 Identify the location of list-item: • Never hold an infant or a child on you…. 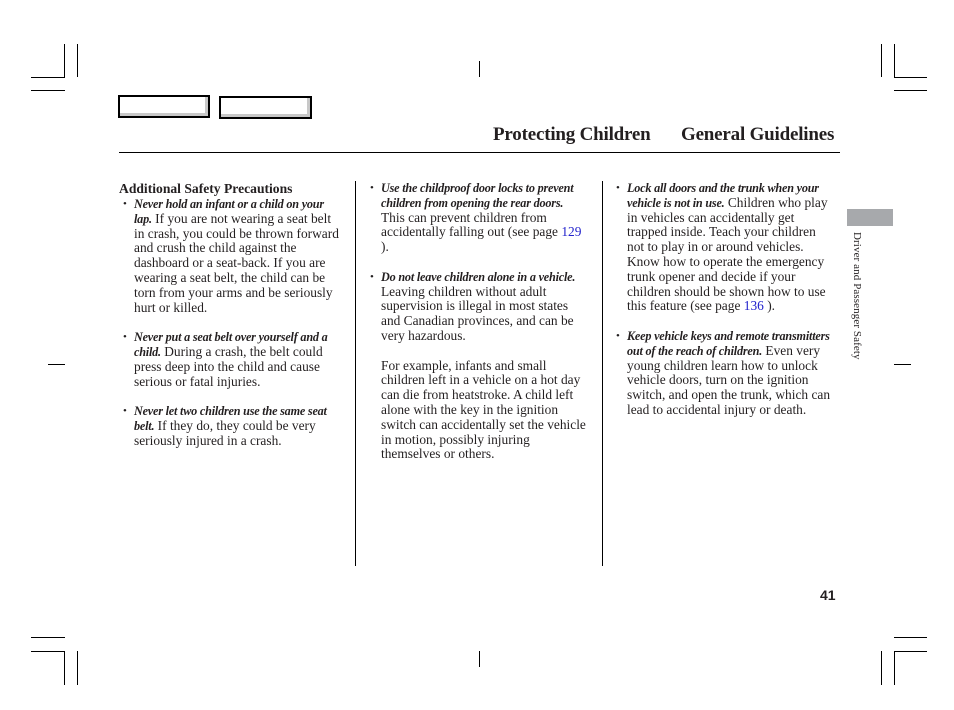
(230, 256).